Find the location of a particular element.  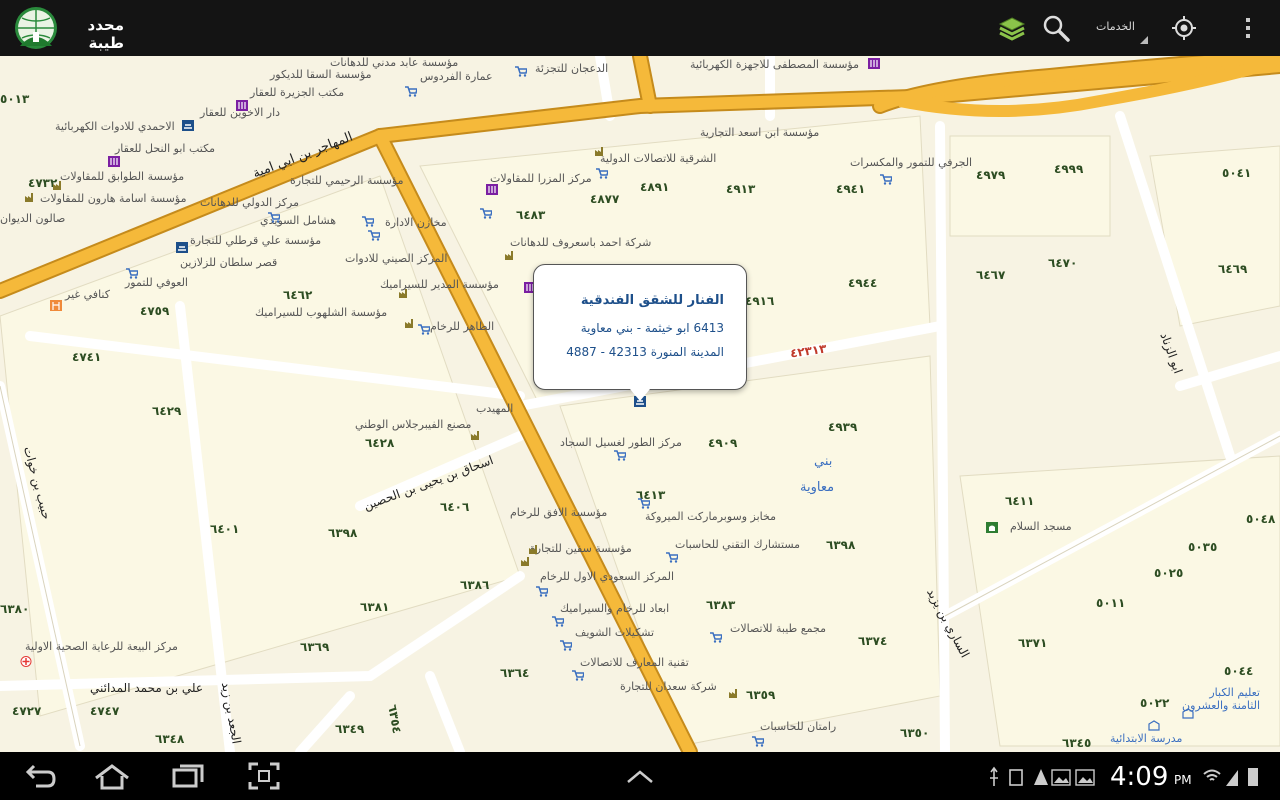

place-label: مؤسسة الطوابق للمقاولات is located at coordinates (122, 176).